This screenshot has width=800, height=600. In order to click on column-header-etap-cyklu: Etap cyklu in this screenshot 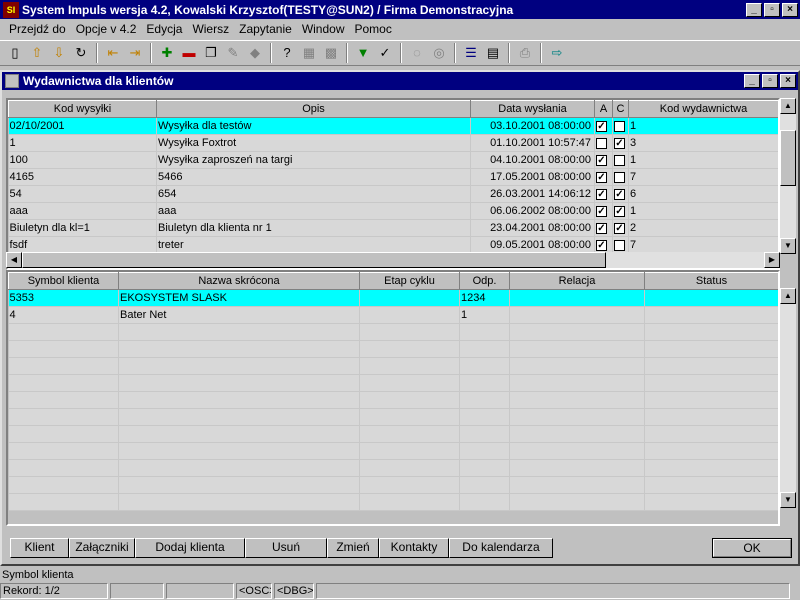, I will do `click(409, 281)`.